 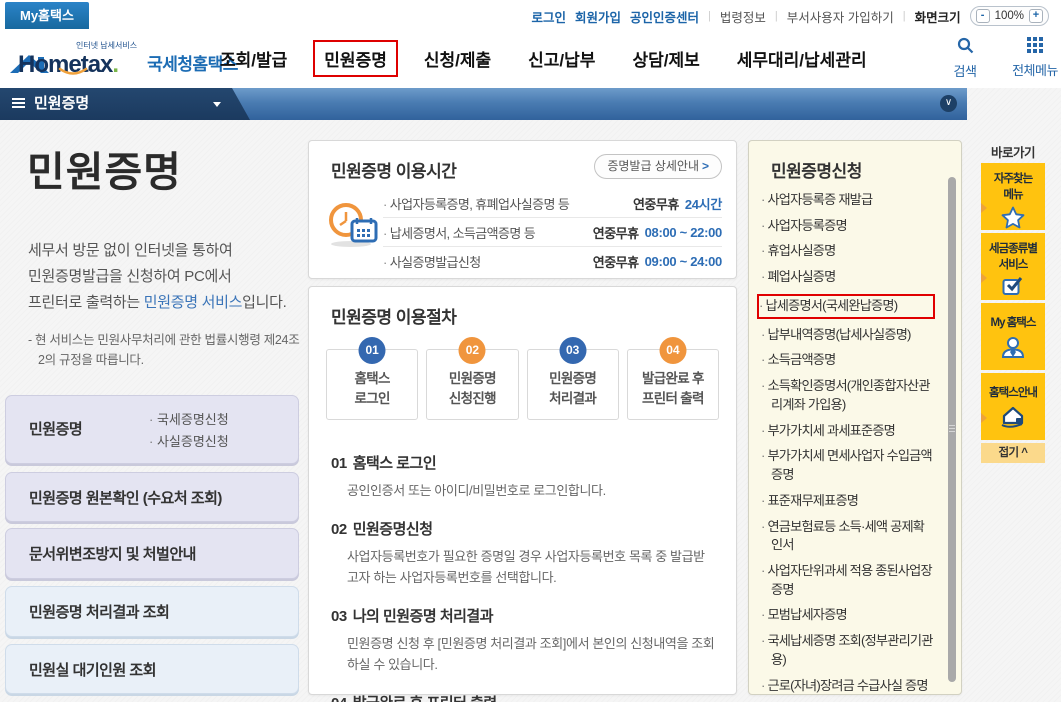 I want to click on quick-favorite-menu: 자주찾는 메뉴, so click(x=1013, y=196).